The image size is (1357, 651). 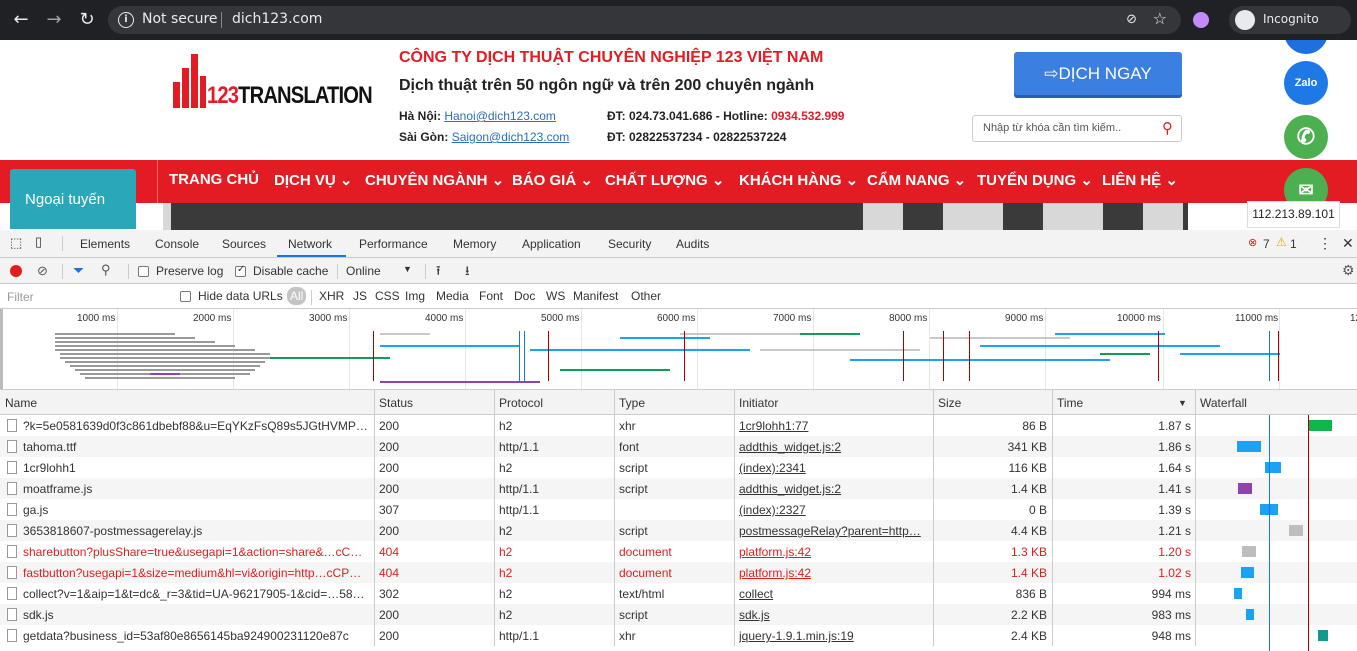 I want to click on profile-button: Incognito, so click(x=1290, y=20).